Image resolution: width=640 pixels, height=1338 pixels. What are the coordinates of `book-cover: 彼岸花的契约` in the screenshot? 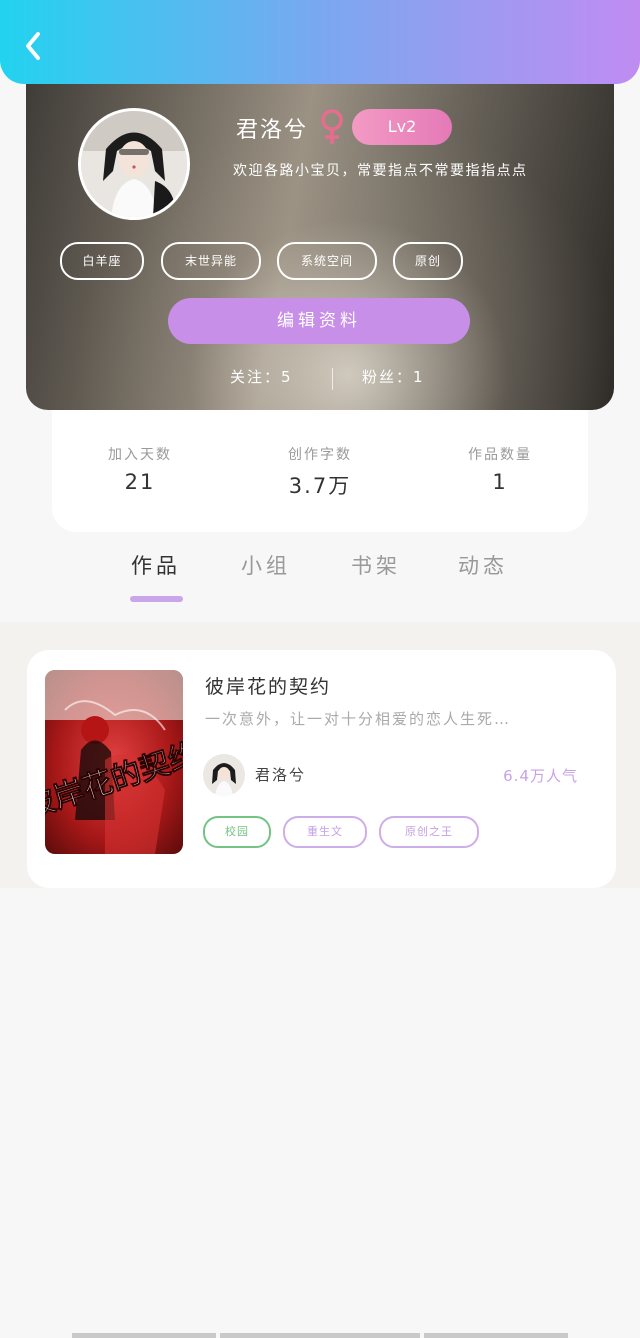 It's located at (114, 762).